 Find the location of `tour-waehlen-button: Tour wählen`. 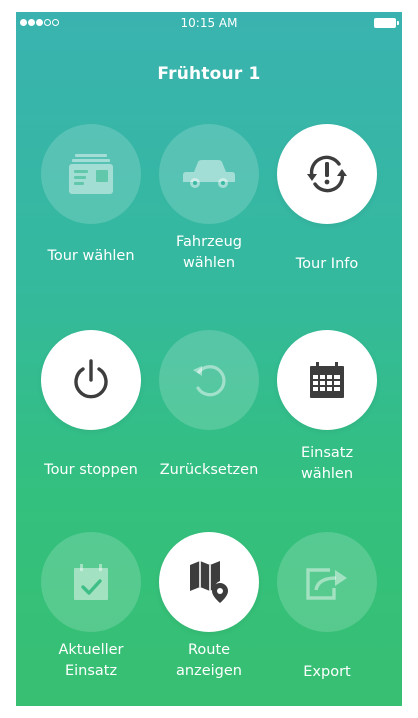

tour-waehlen-button: Tour wählen is located at coordinates (91, 195).